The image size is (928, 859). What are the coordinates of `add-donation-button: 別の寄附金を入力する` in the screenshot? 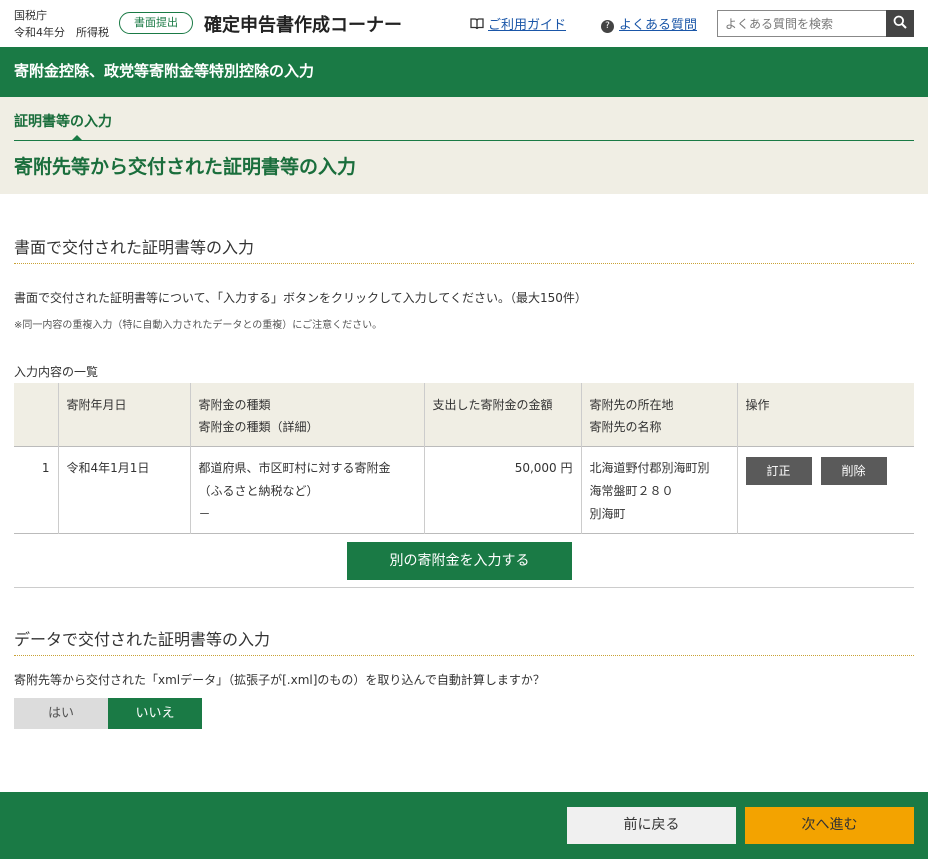 It's located at (459, 561).